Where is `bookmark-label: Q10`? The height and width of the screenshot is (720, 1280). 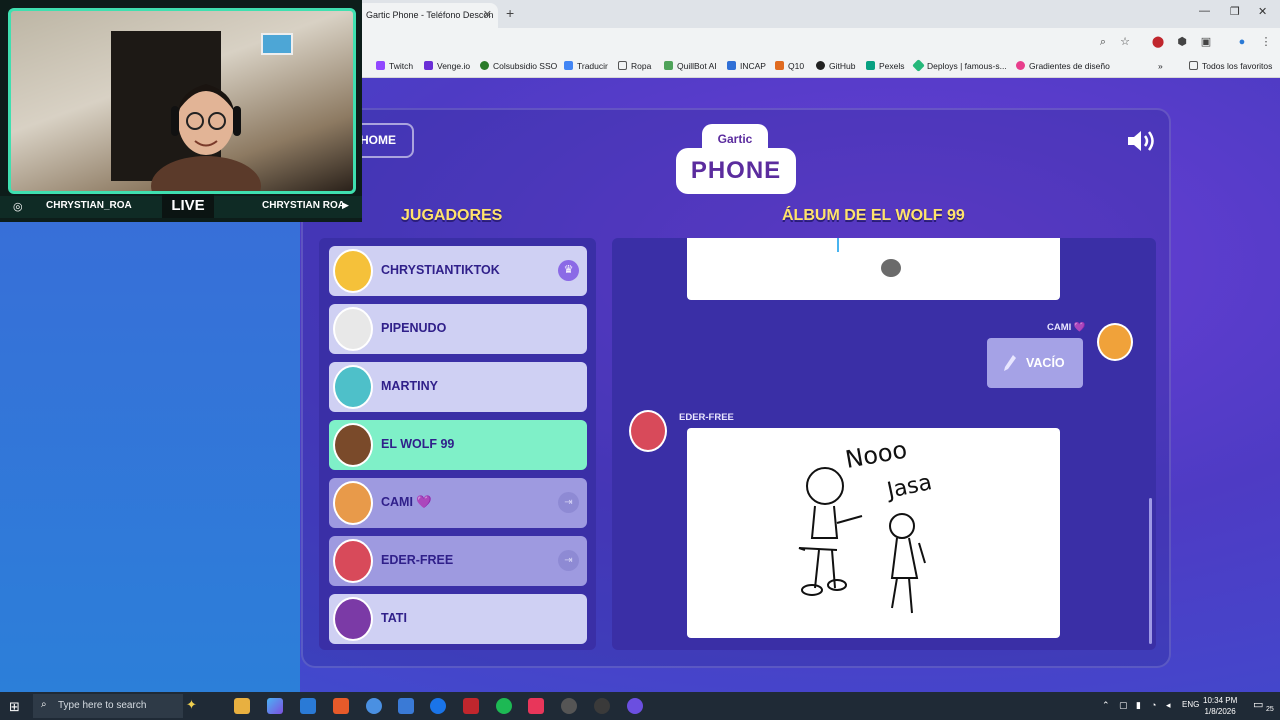 bookmark-label: Q10 is located at coordinates (796, 66).